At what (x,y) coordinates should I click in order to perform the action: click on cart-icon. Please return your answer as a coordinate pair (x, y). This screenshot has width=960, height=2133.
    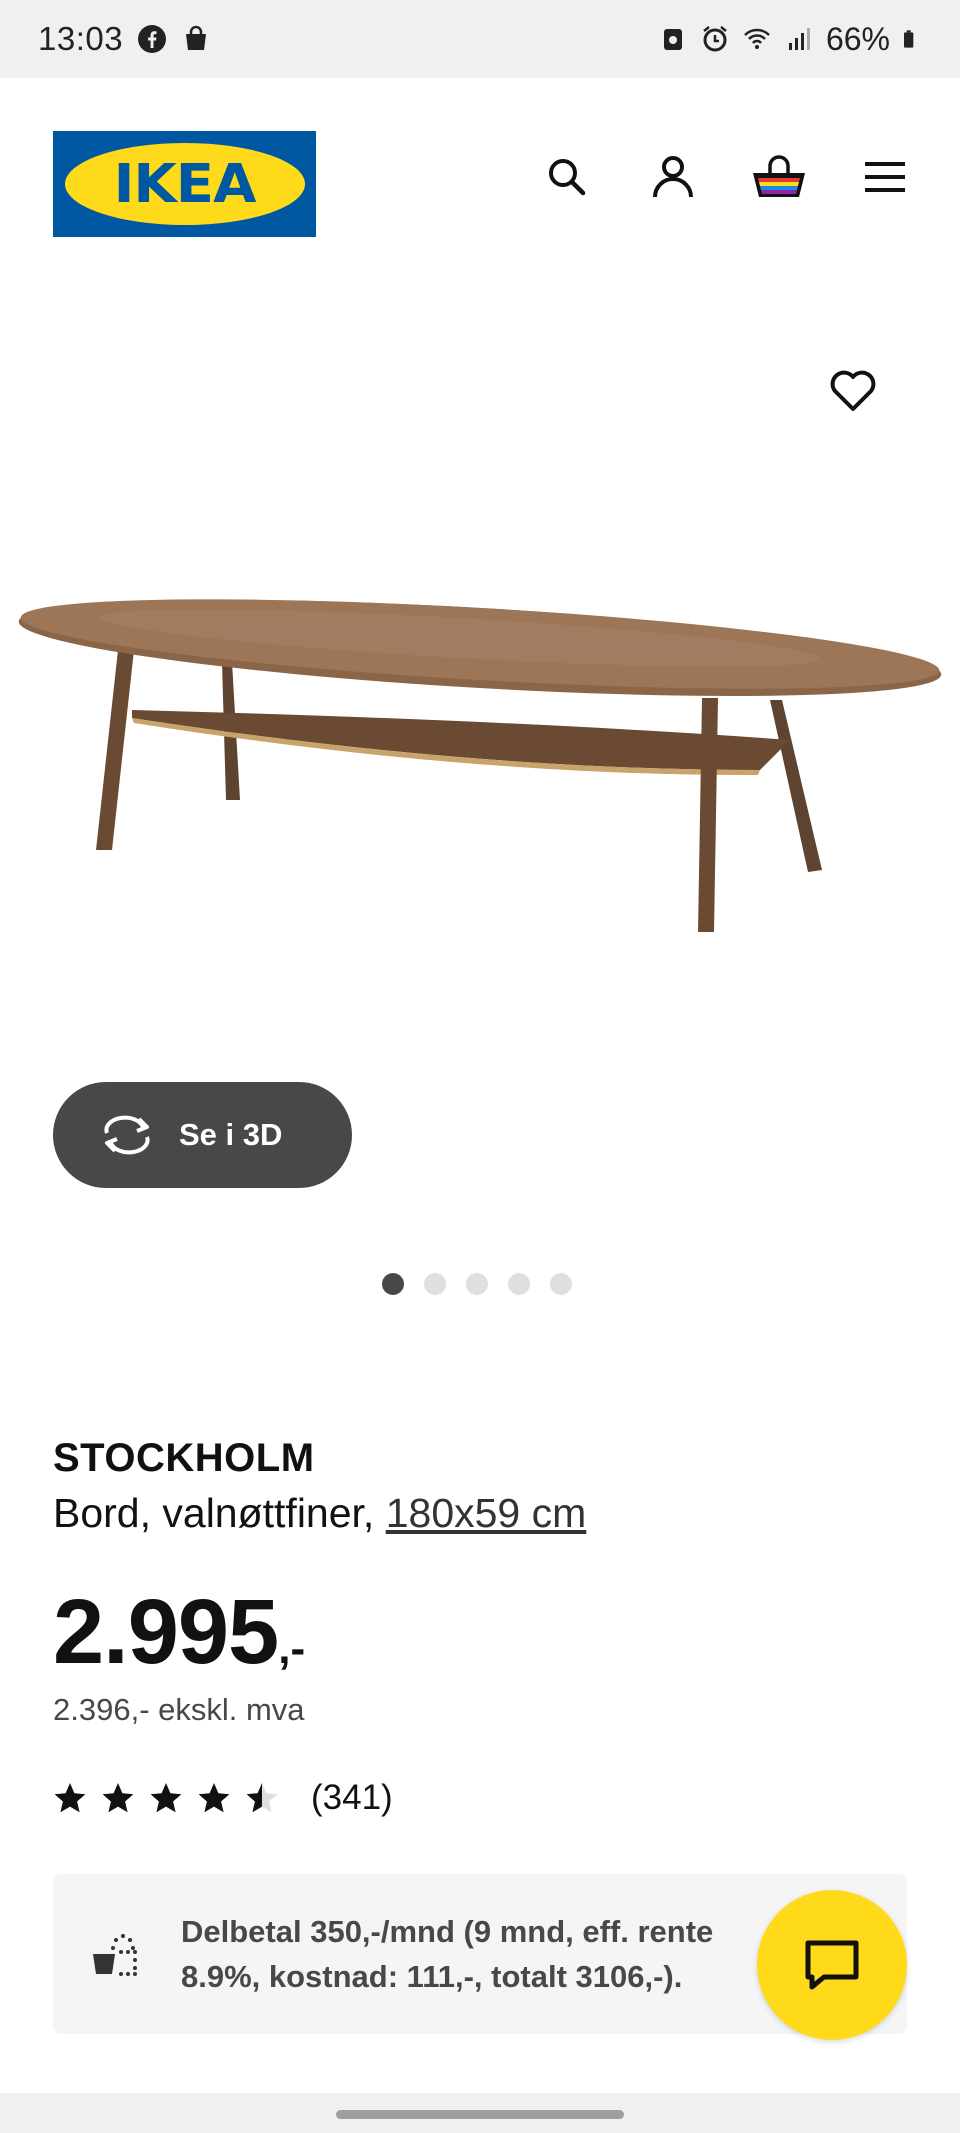
    Looking at the image, I should click on (779, 176).